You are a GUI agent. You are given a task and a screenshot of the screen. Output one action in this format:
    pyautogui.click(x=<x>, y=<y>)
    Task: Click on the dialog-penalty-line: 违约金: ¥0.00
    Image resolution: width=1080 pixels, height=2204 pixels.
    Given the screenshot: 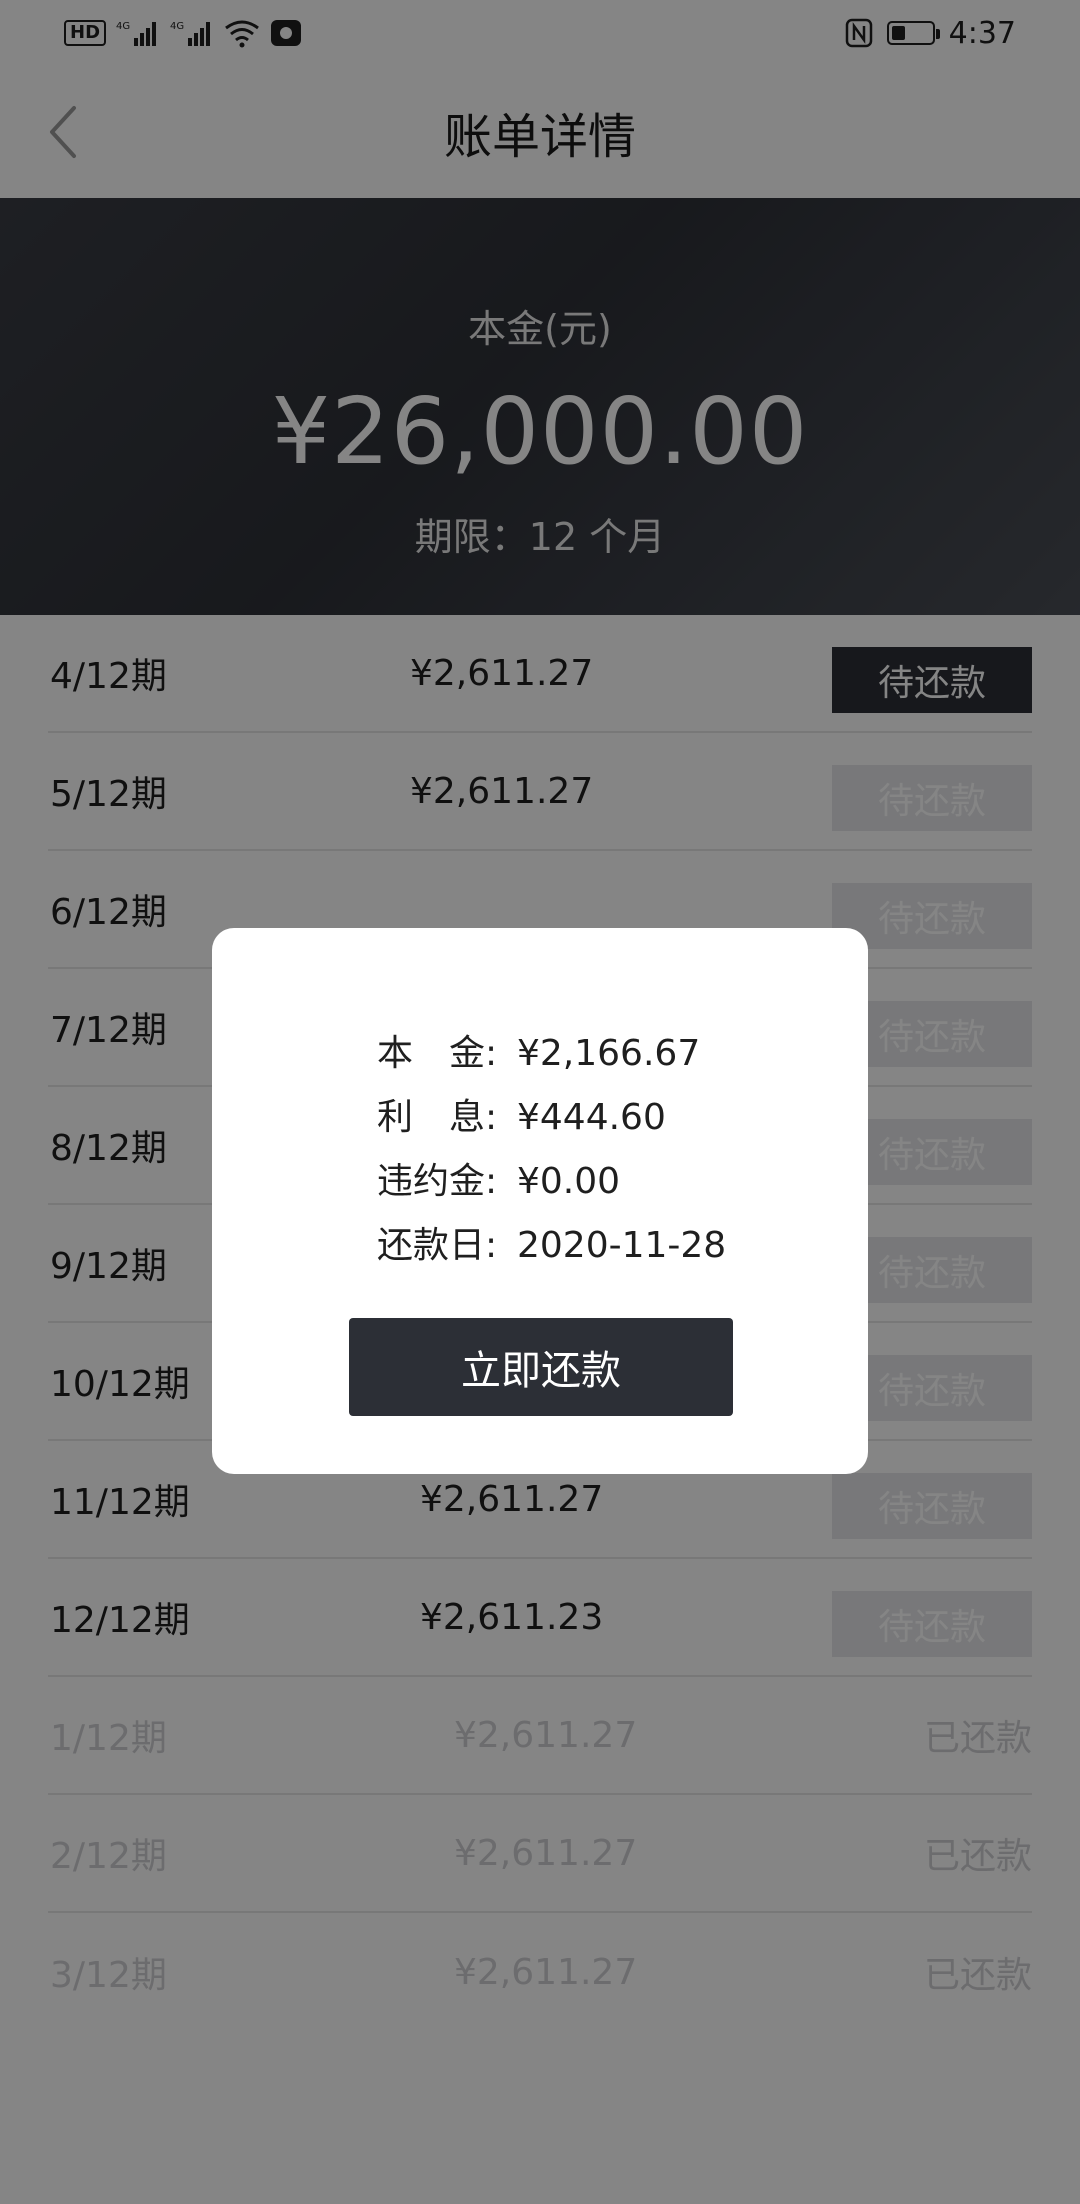 What is the action you would take?
    pyautogui.click(x=498, y=1178)
    